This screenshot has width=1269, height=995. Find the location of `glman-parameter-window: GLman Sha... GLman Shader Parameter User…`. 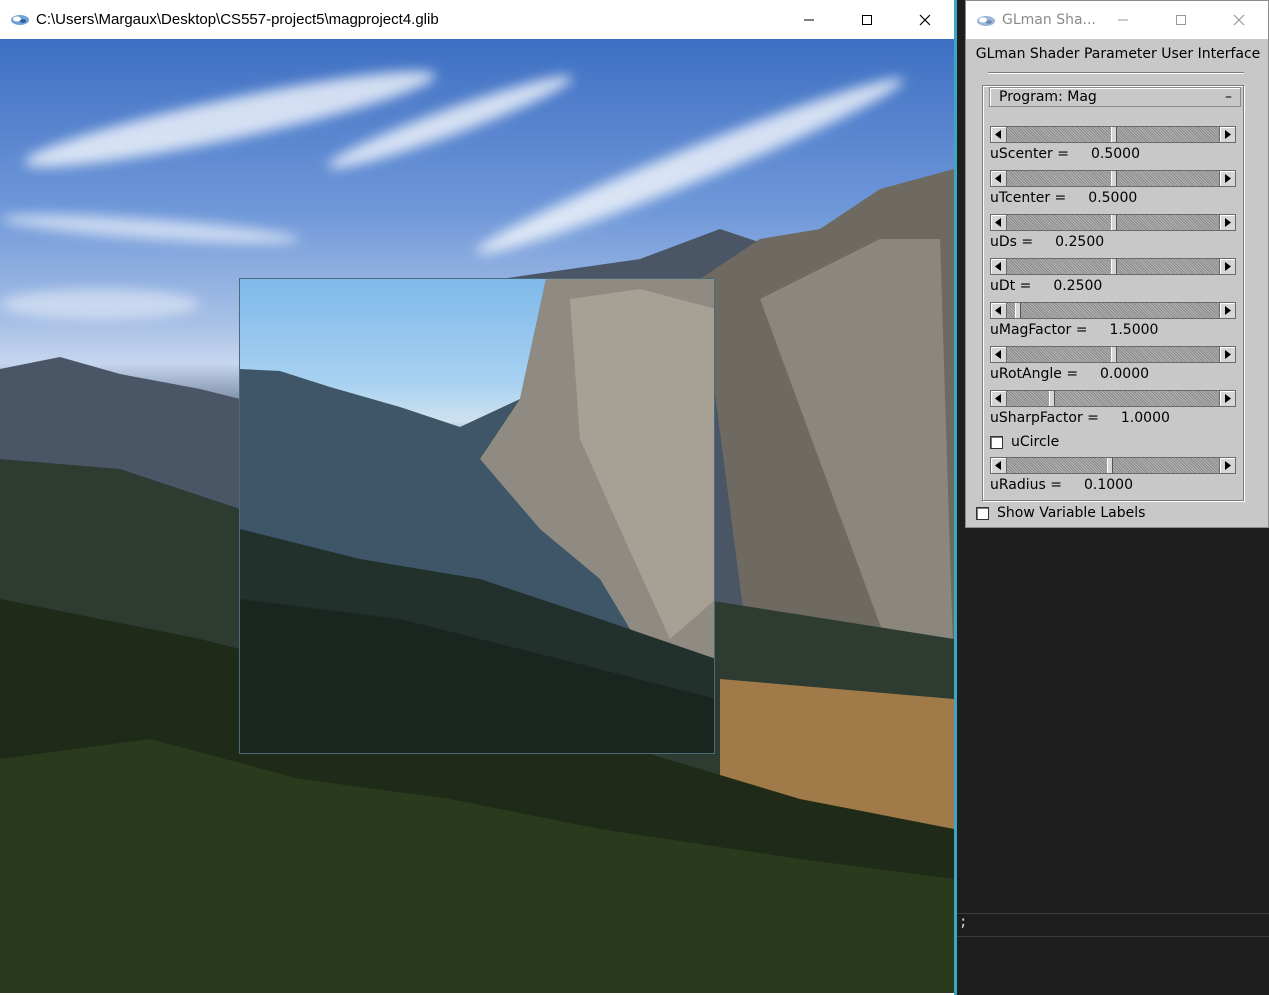

glman-parameter-window: GLman Sha... GLman Shader Parameter User… is located at coordinates (1117, 264).